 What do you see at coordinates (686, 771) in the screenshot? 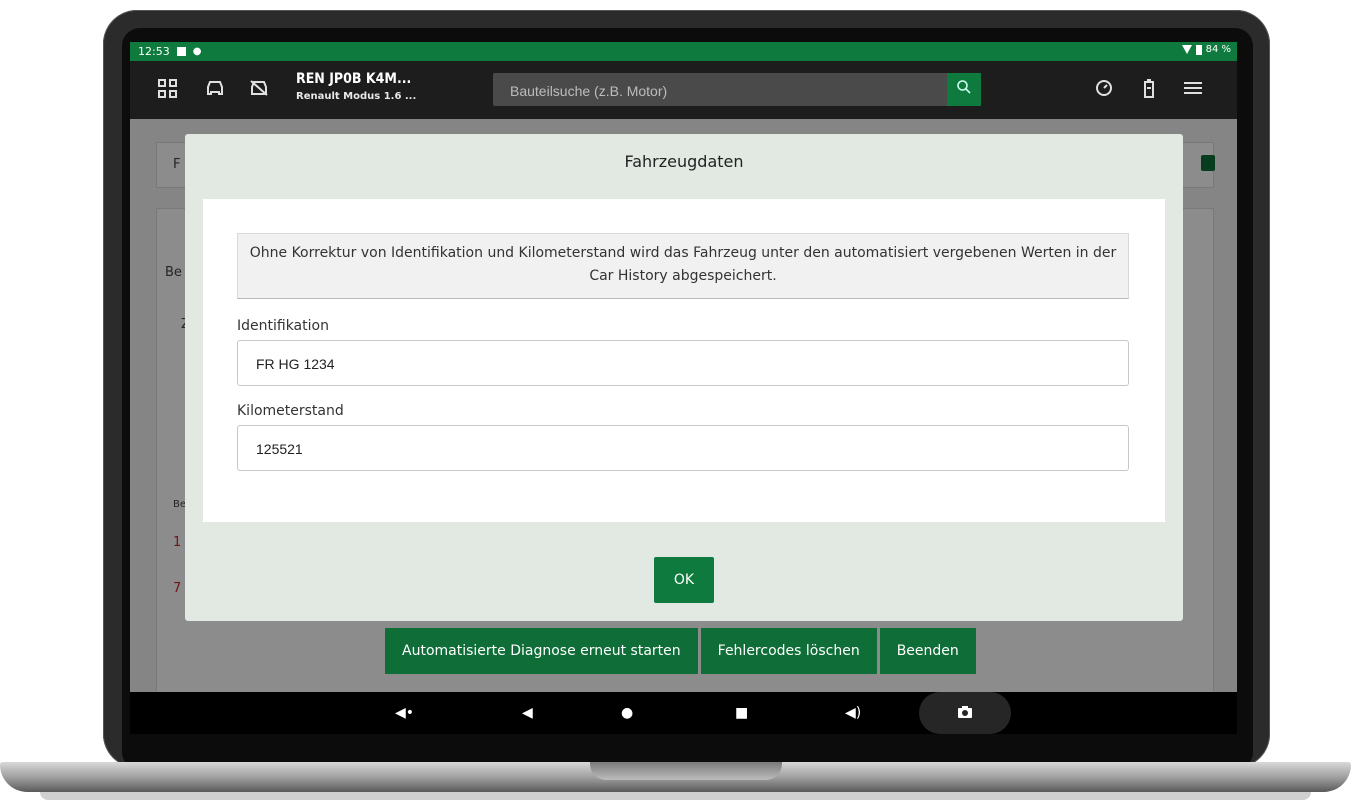
I see `laptop-notch` at bounding box center [686, 771].